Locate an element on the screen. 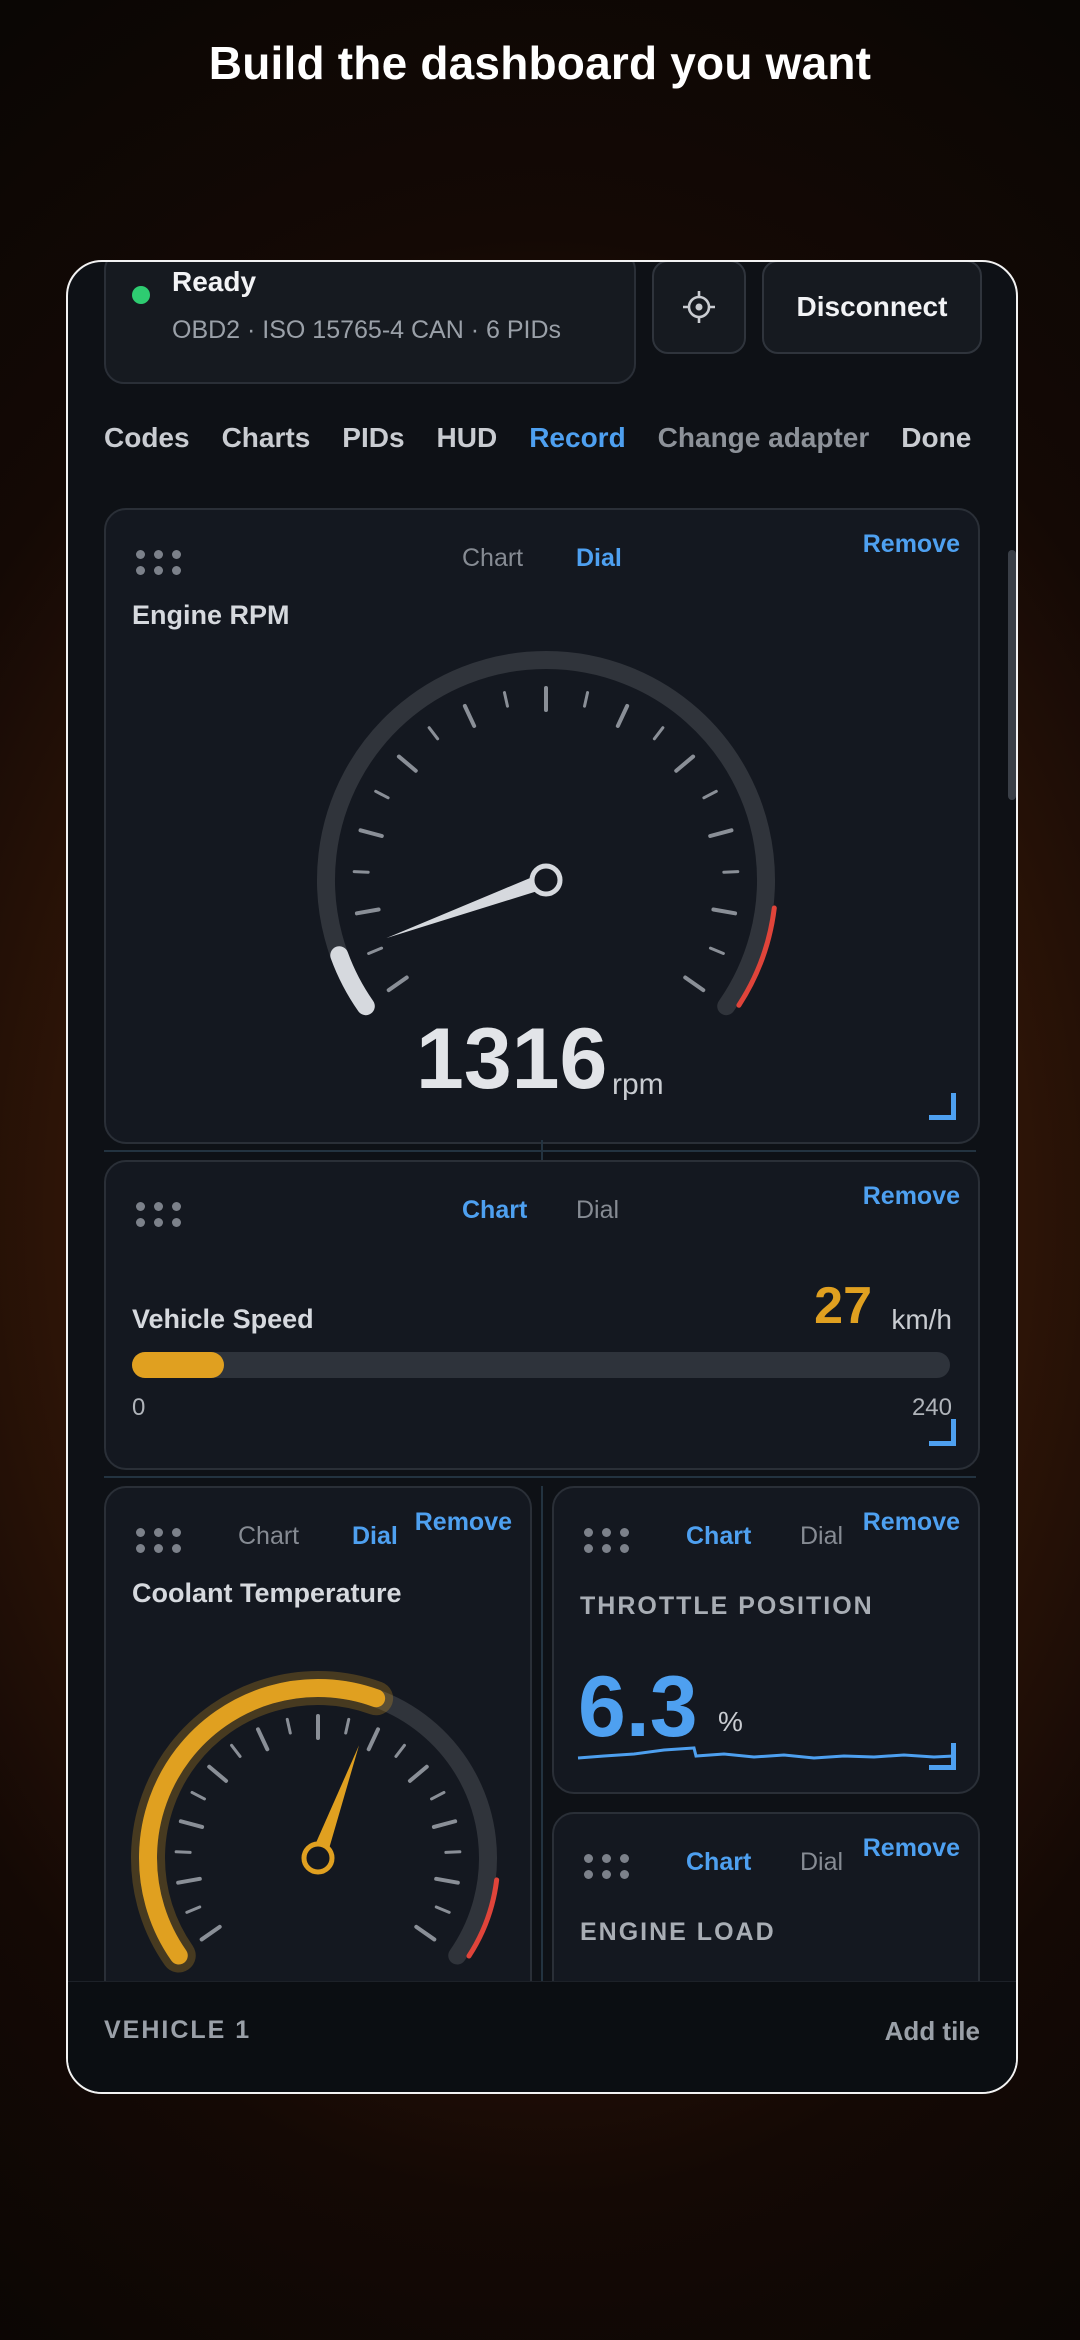 The width and height of the screenshot is (1080, 2340). nav-item-change-adapter: Change adapter is located at coordinates (764, 438).